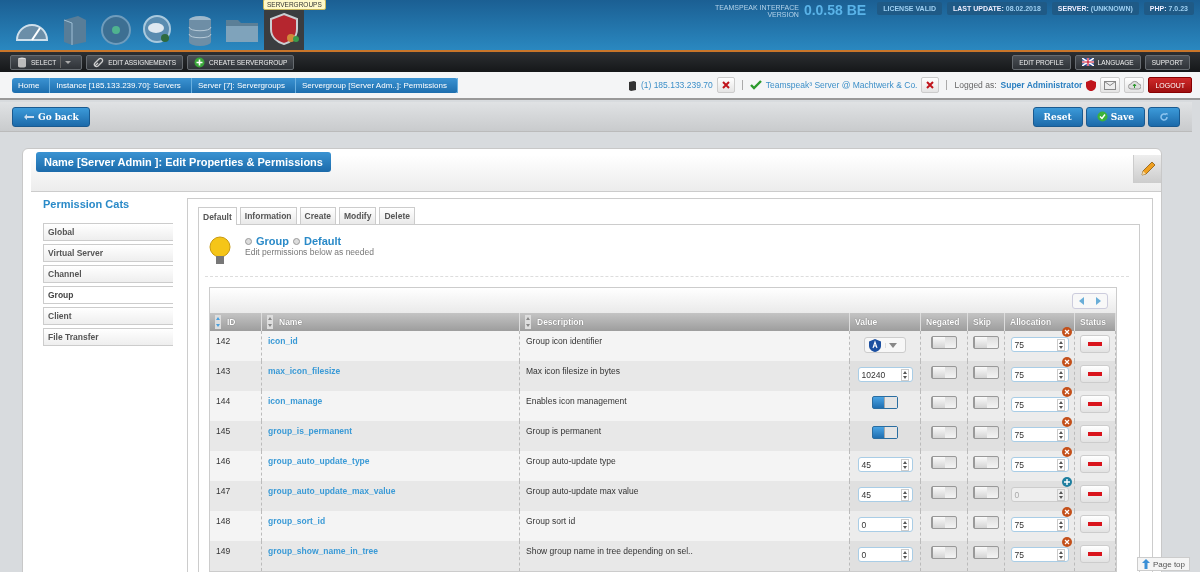 This screenshot has width=1200, height=572. What do you see at coordinates (108, 295) in the screenshot?
I see `category-item: Group` at bounding box center [108, 295].